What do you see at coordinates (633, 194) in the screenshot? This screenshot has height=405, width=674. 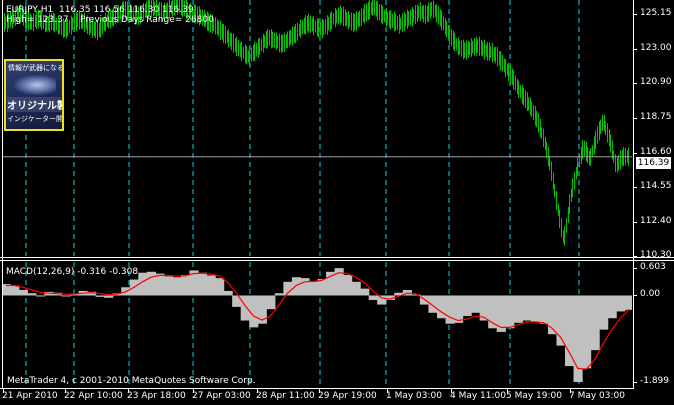 I see `price-scale-border` at bounding box center [633, 194].